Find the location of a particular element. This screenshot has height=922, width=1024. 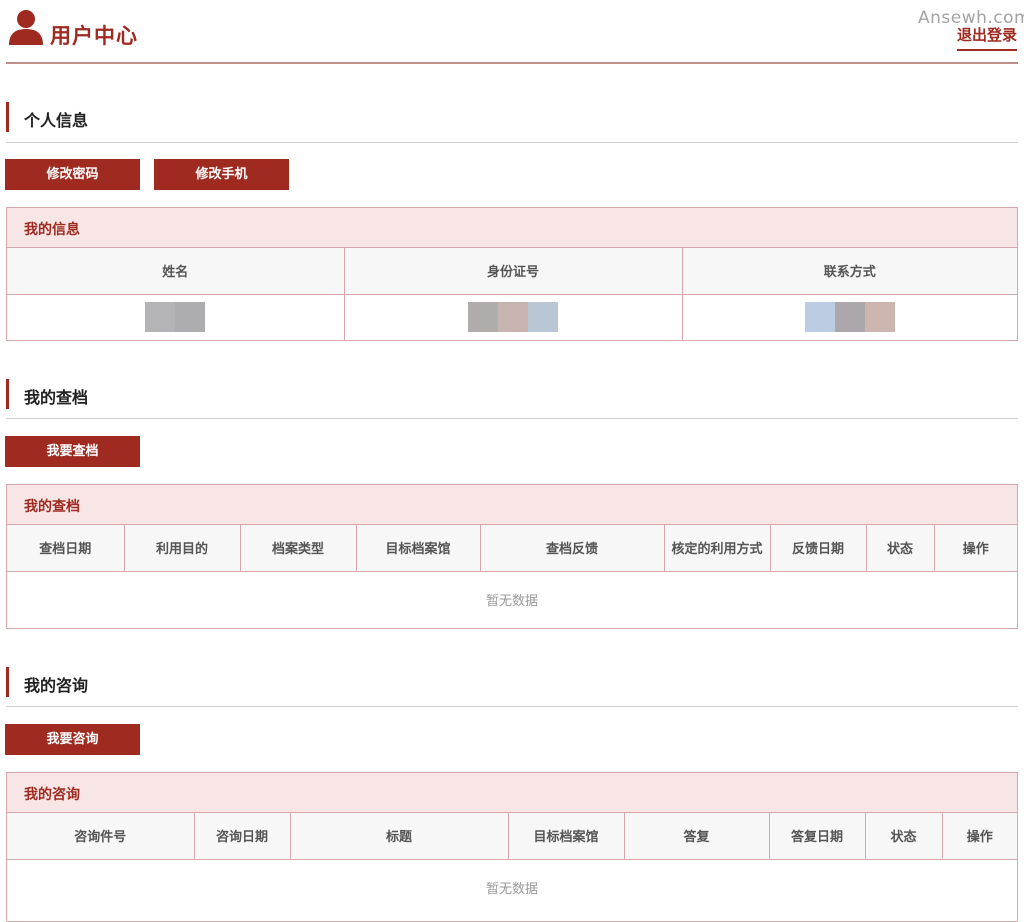

change-phone-button: 修改手机 is located at coordinates (221, 174).